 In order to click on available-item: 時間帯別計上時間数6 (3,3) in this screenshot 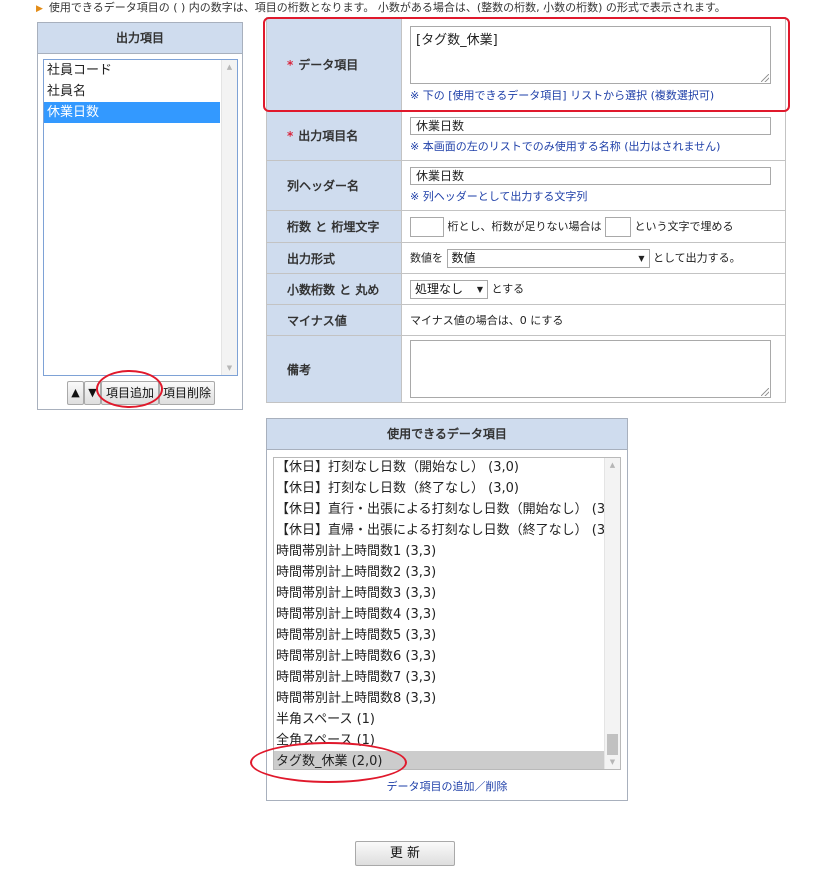, I will do `click(439, 656)`.